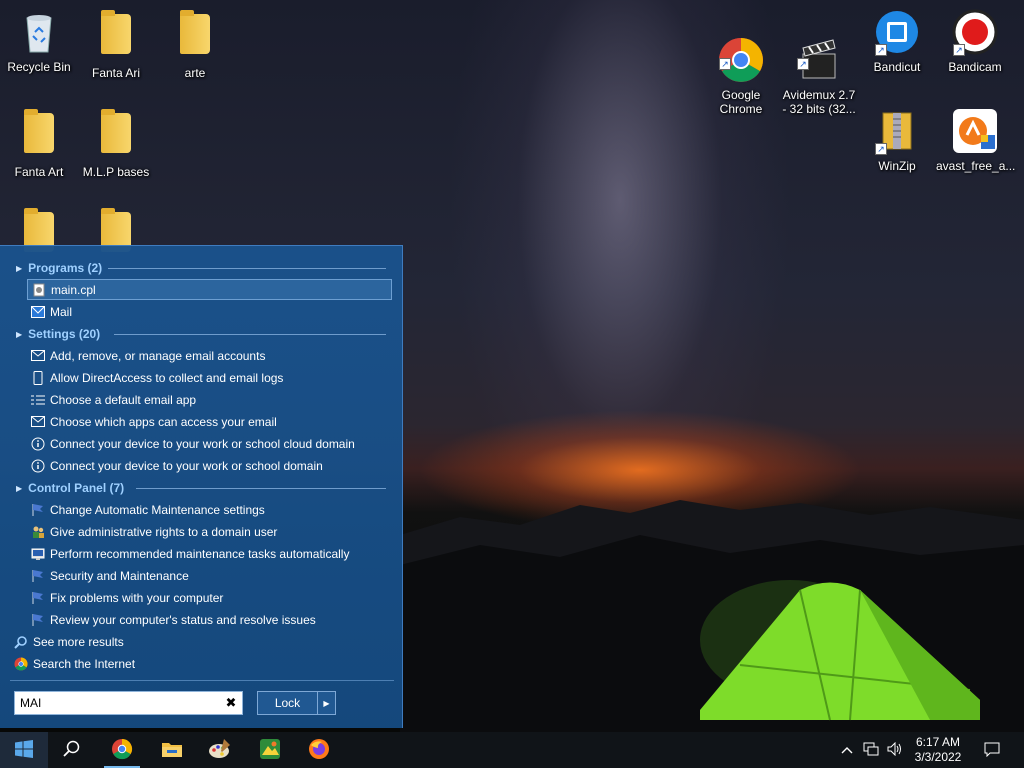 This screenshot has height=768, width=1024. I want to click on result-item-setting: Choose a default email app, so click(209, 399).